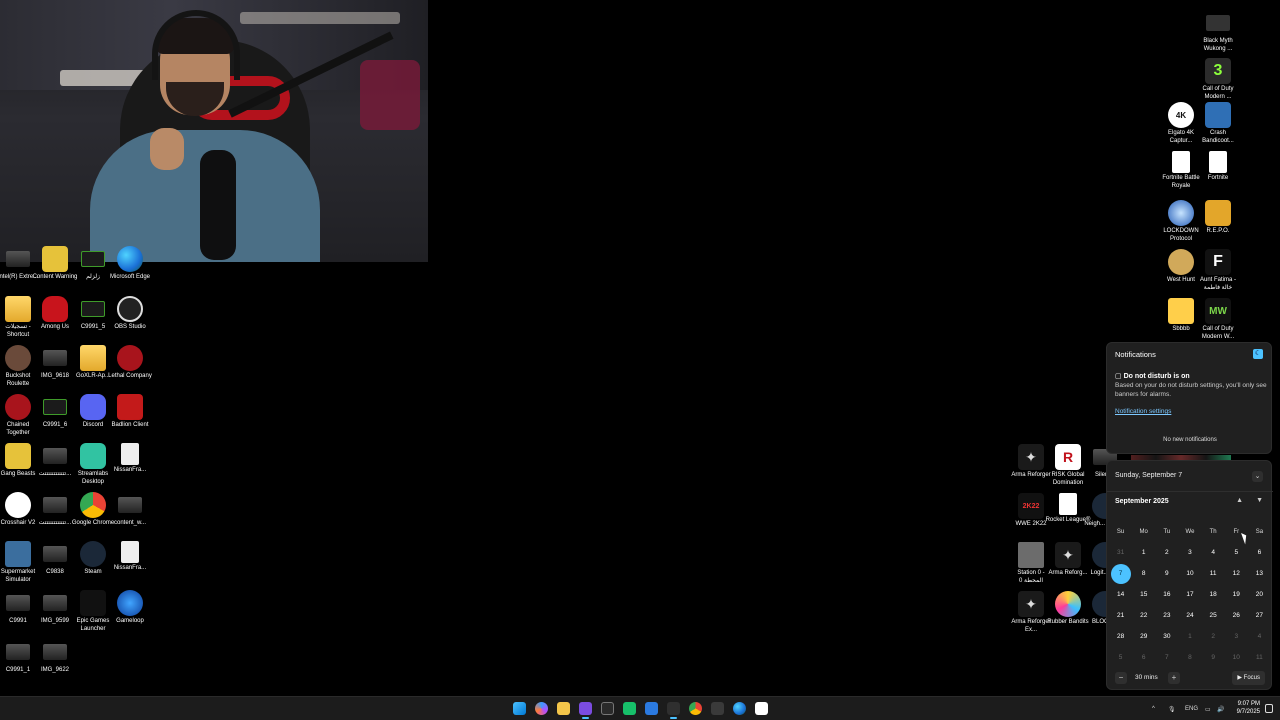 This screenshot has height=720, width=1280. Describe the element at coordinates (1153, 708) in the screenshot. I see `tray-overflow-chevron: ^` at that location.